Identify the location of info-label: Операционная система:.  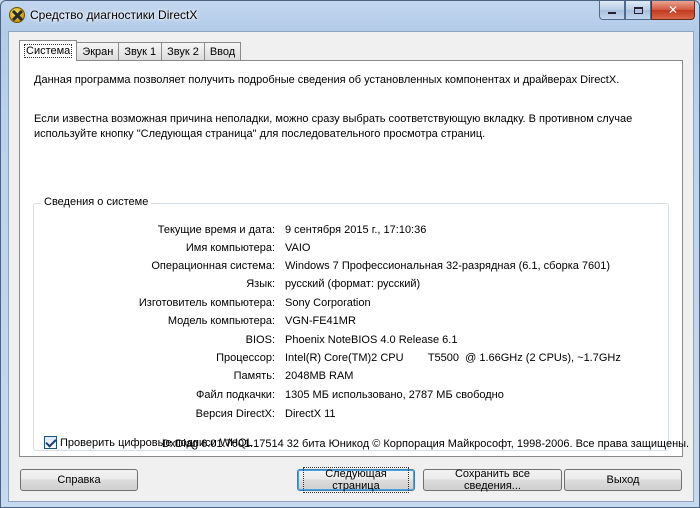
(213, 266).